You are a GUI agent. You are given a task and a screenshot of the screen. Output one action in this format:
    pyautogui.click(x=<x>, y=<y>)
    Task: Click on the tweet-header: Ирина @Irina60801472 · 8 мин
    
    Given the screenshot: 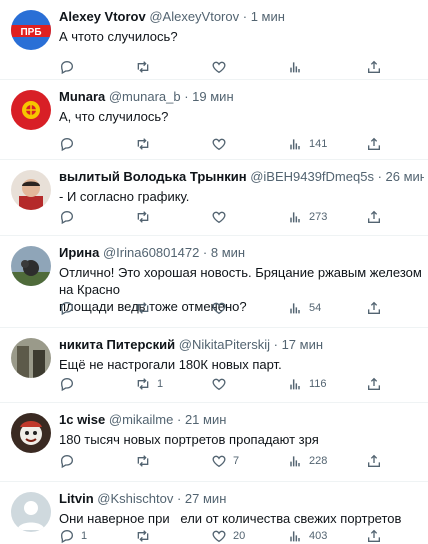 What is the action you would take?
    pyautogui.click(x=152, y=252)
    